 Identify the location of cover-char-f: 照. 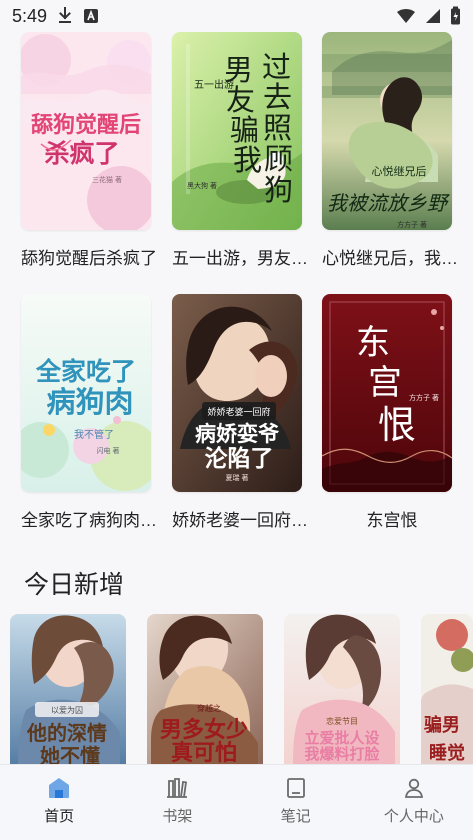
(277, 128).